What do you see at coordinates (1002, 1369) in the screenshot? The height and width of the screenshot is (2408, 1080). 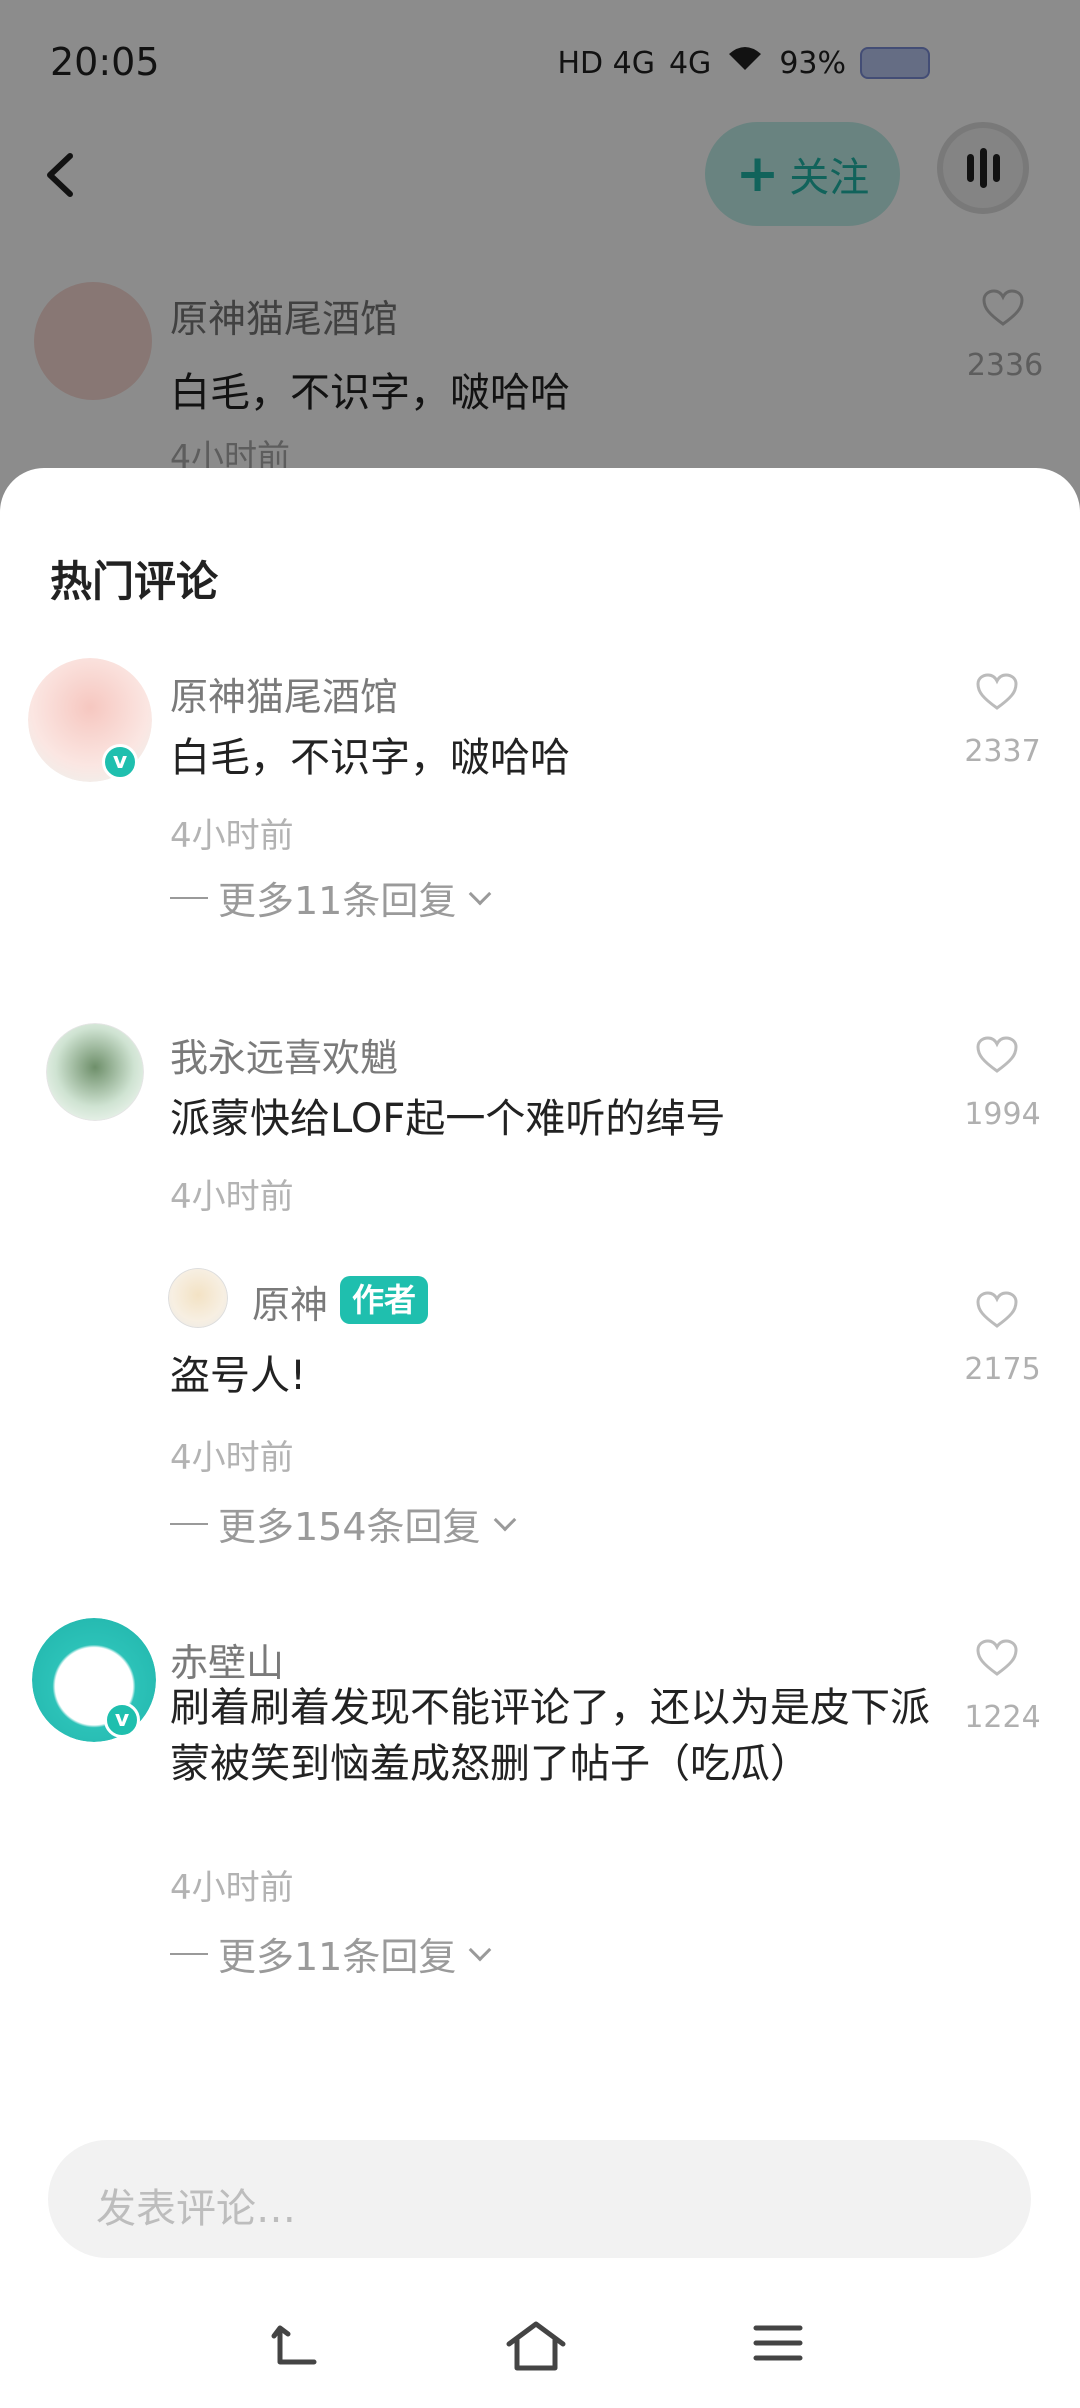 I see `like-count: 2175` at bounding box center [1002, 1369].